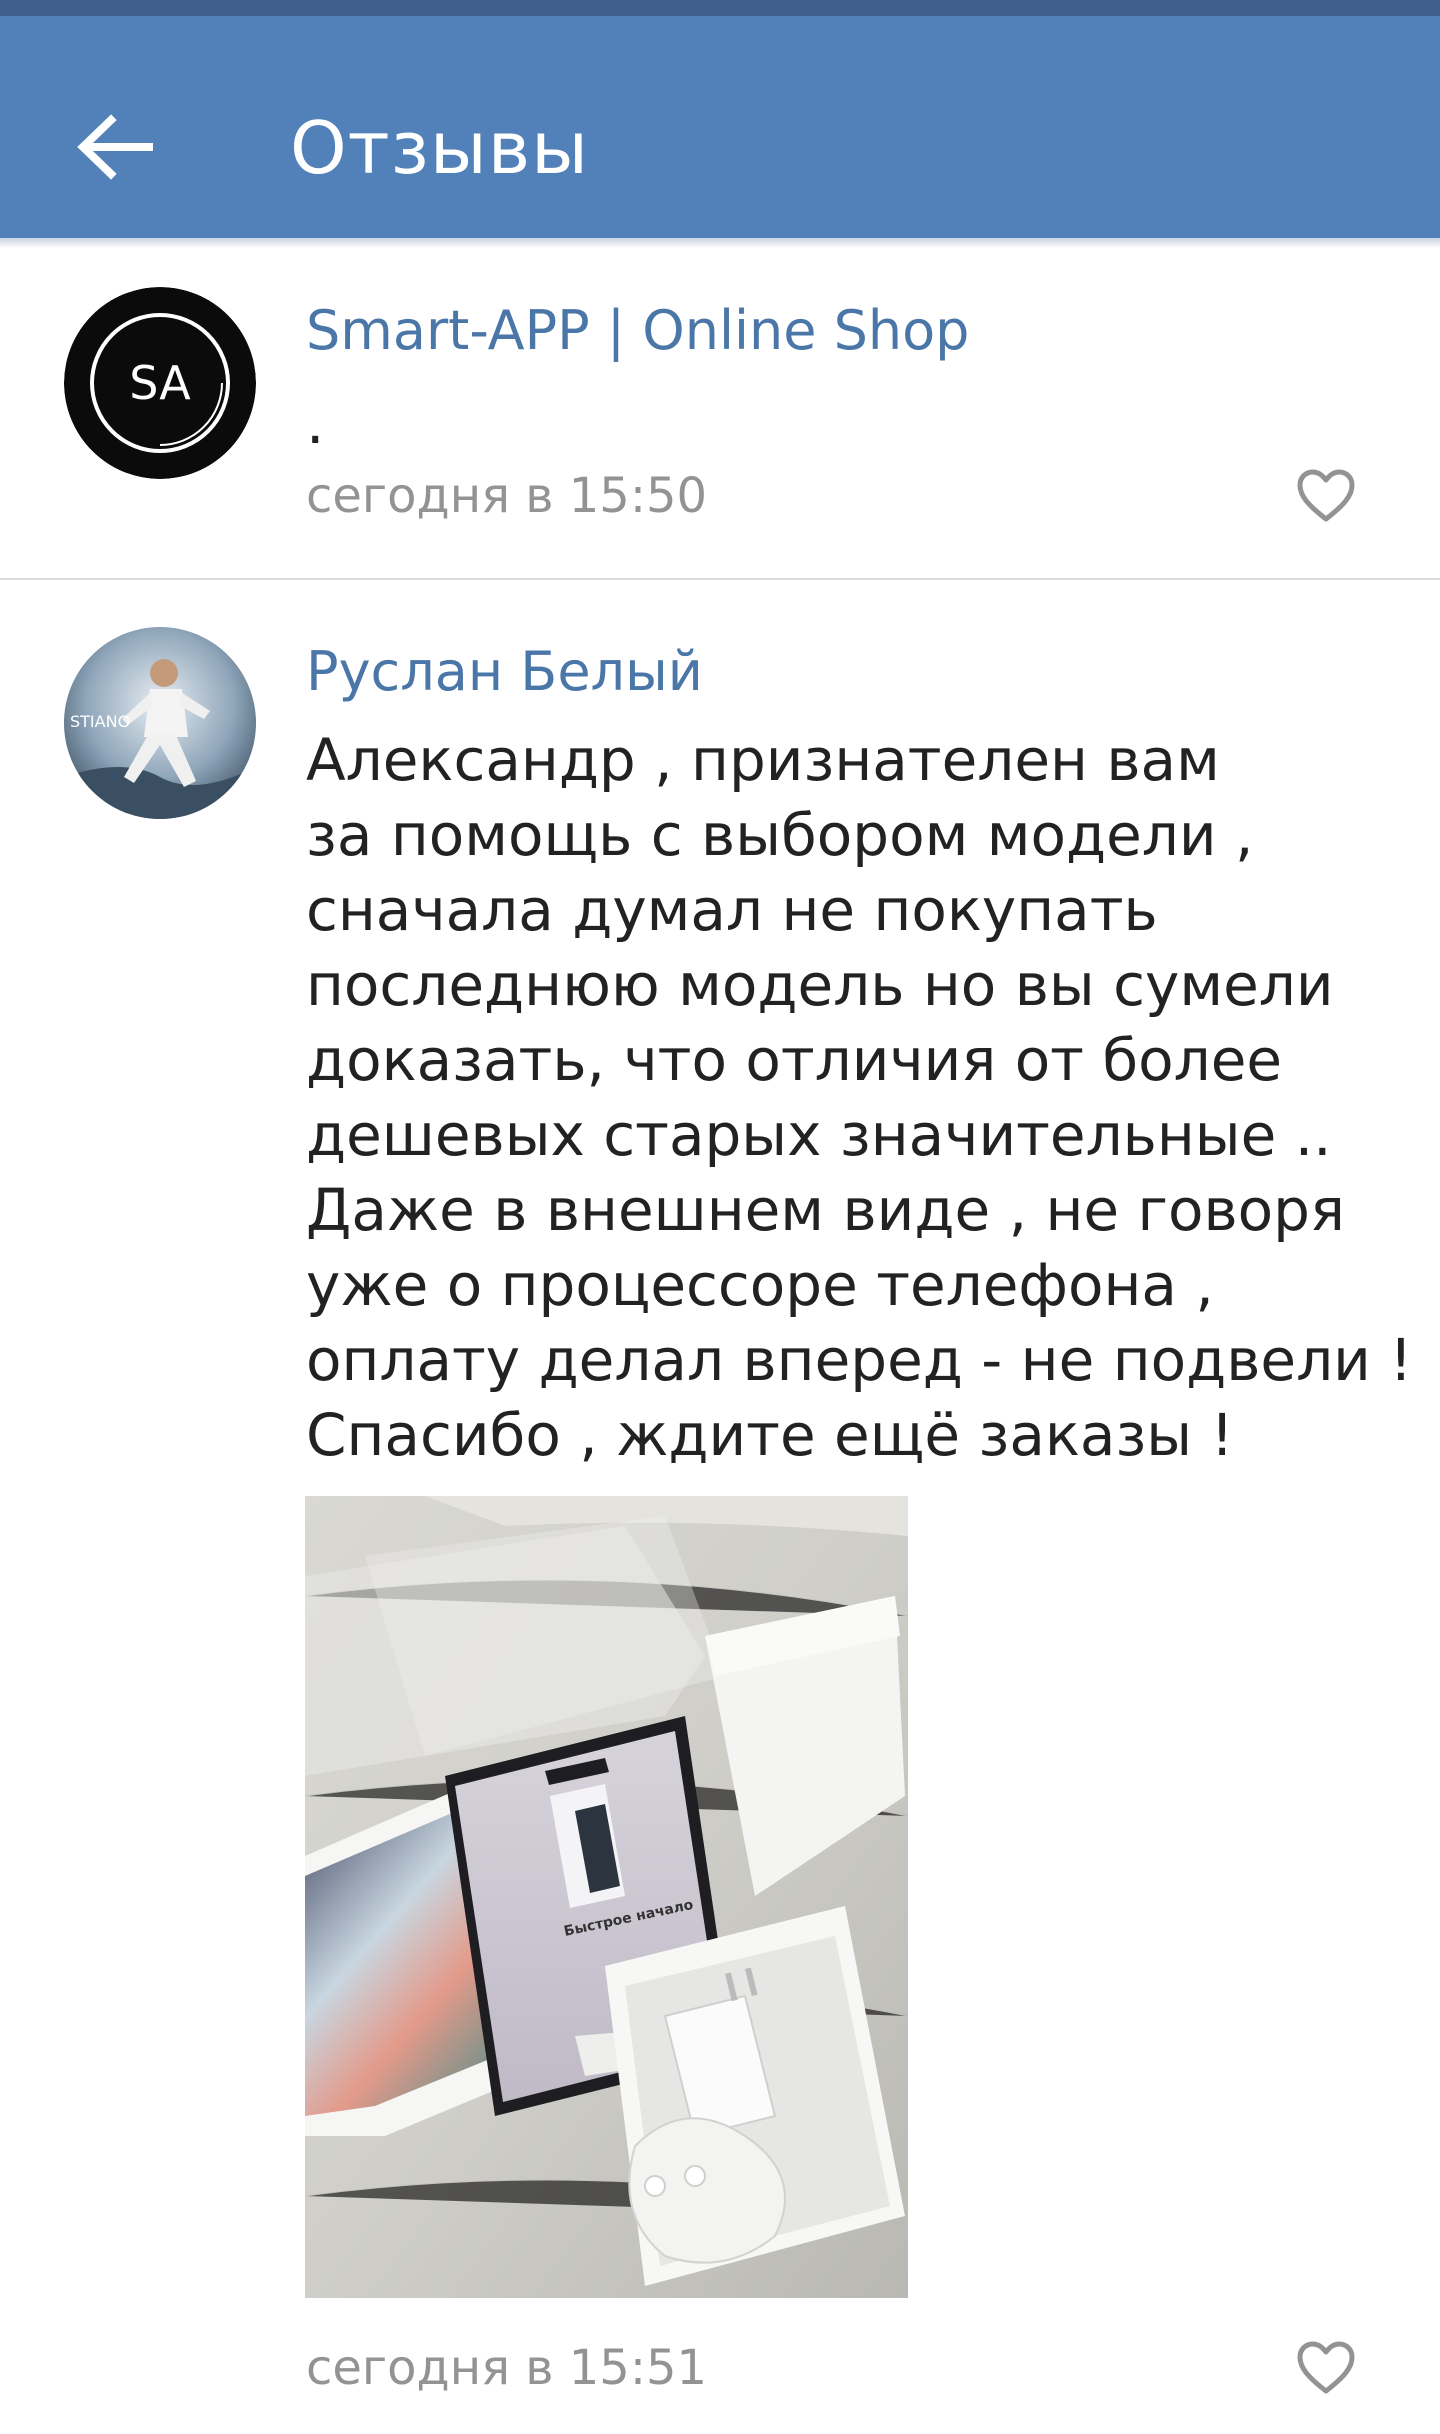 The height and width of the screenshot is (2434, 1440). I want to click on comment-author: Smart-APP | Online Shop, so click(637, 331).